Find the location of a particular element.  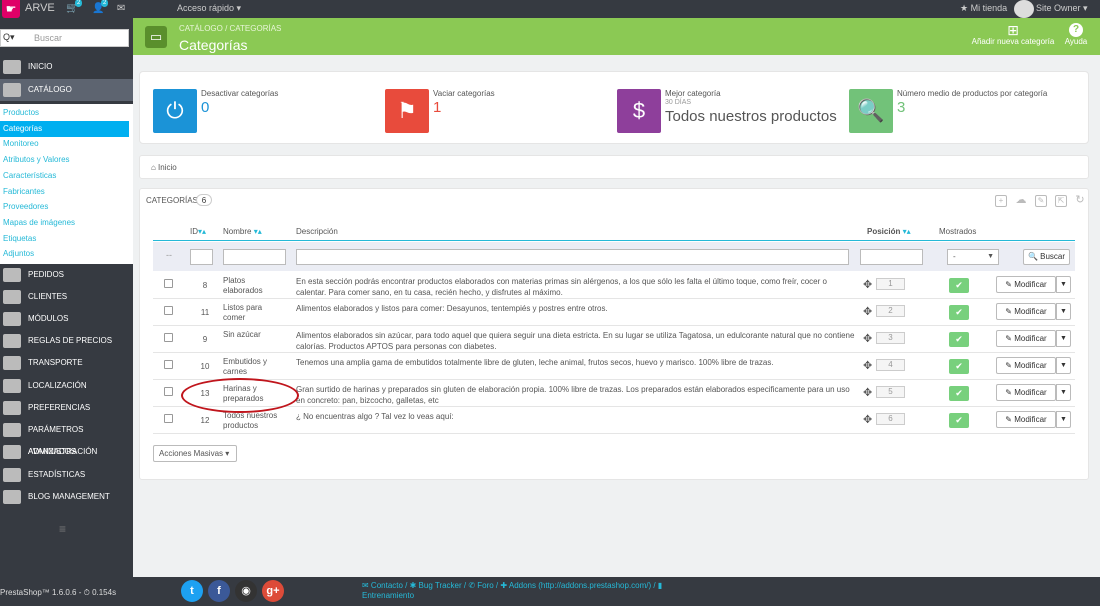

my-store-link: ★ Mi tienda is located at coordinates (983, 8).